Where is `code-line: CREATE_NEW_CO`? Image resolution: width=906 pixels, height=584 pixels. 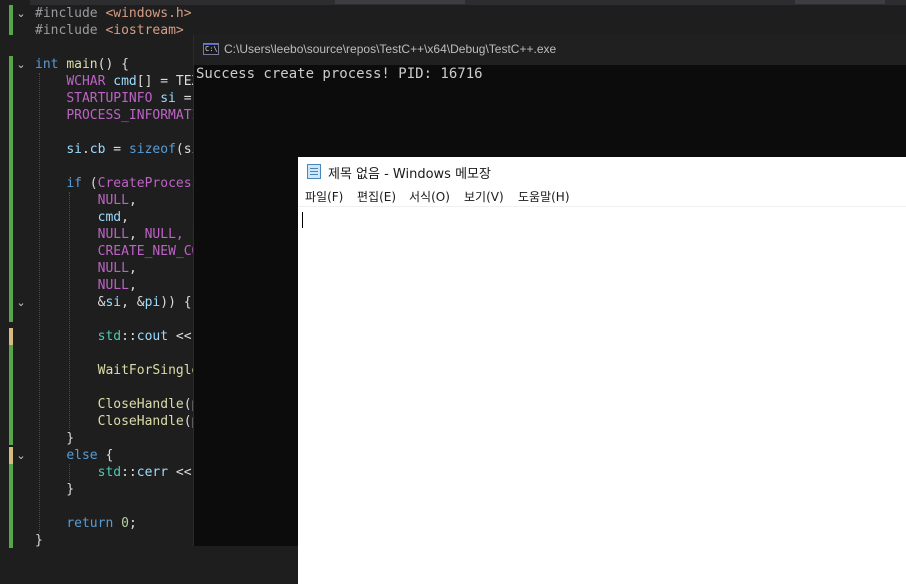
code-line: CREATE_NEW_CO is located at coordinates (117, 251).